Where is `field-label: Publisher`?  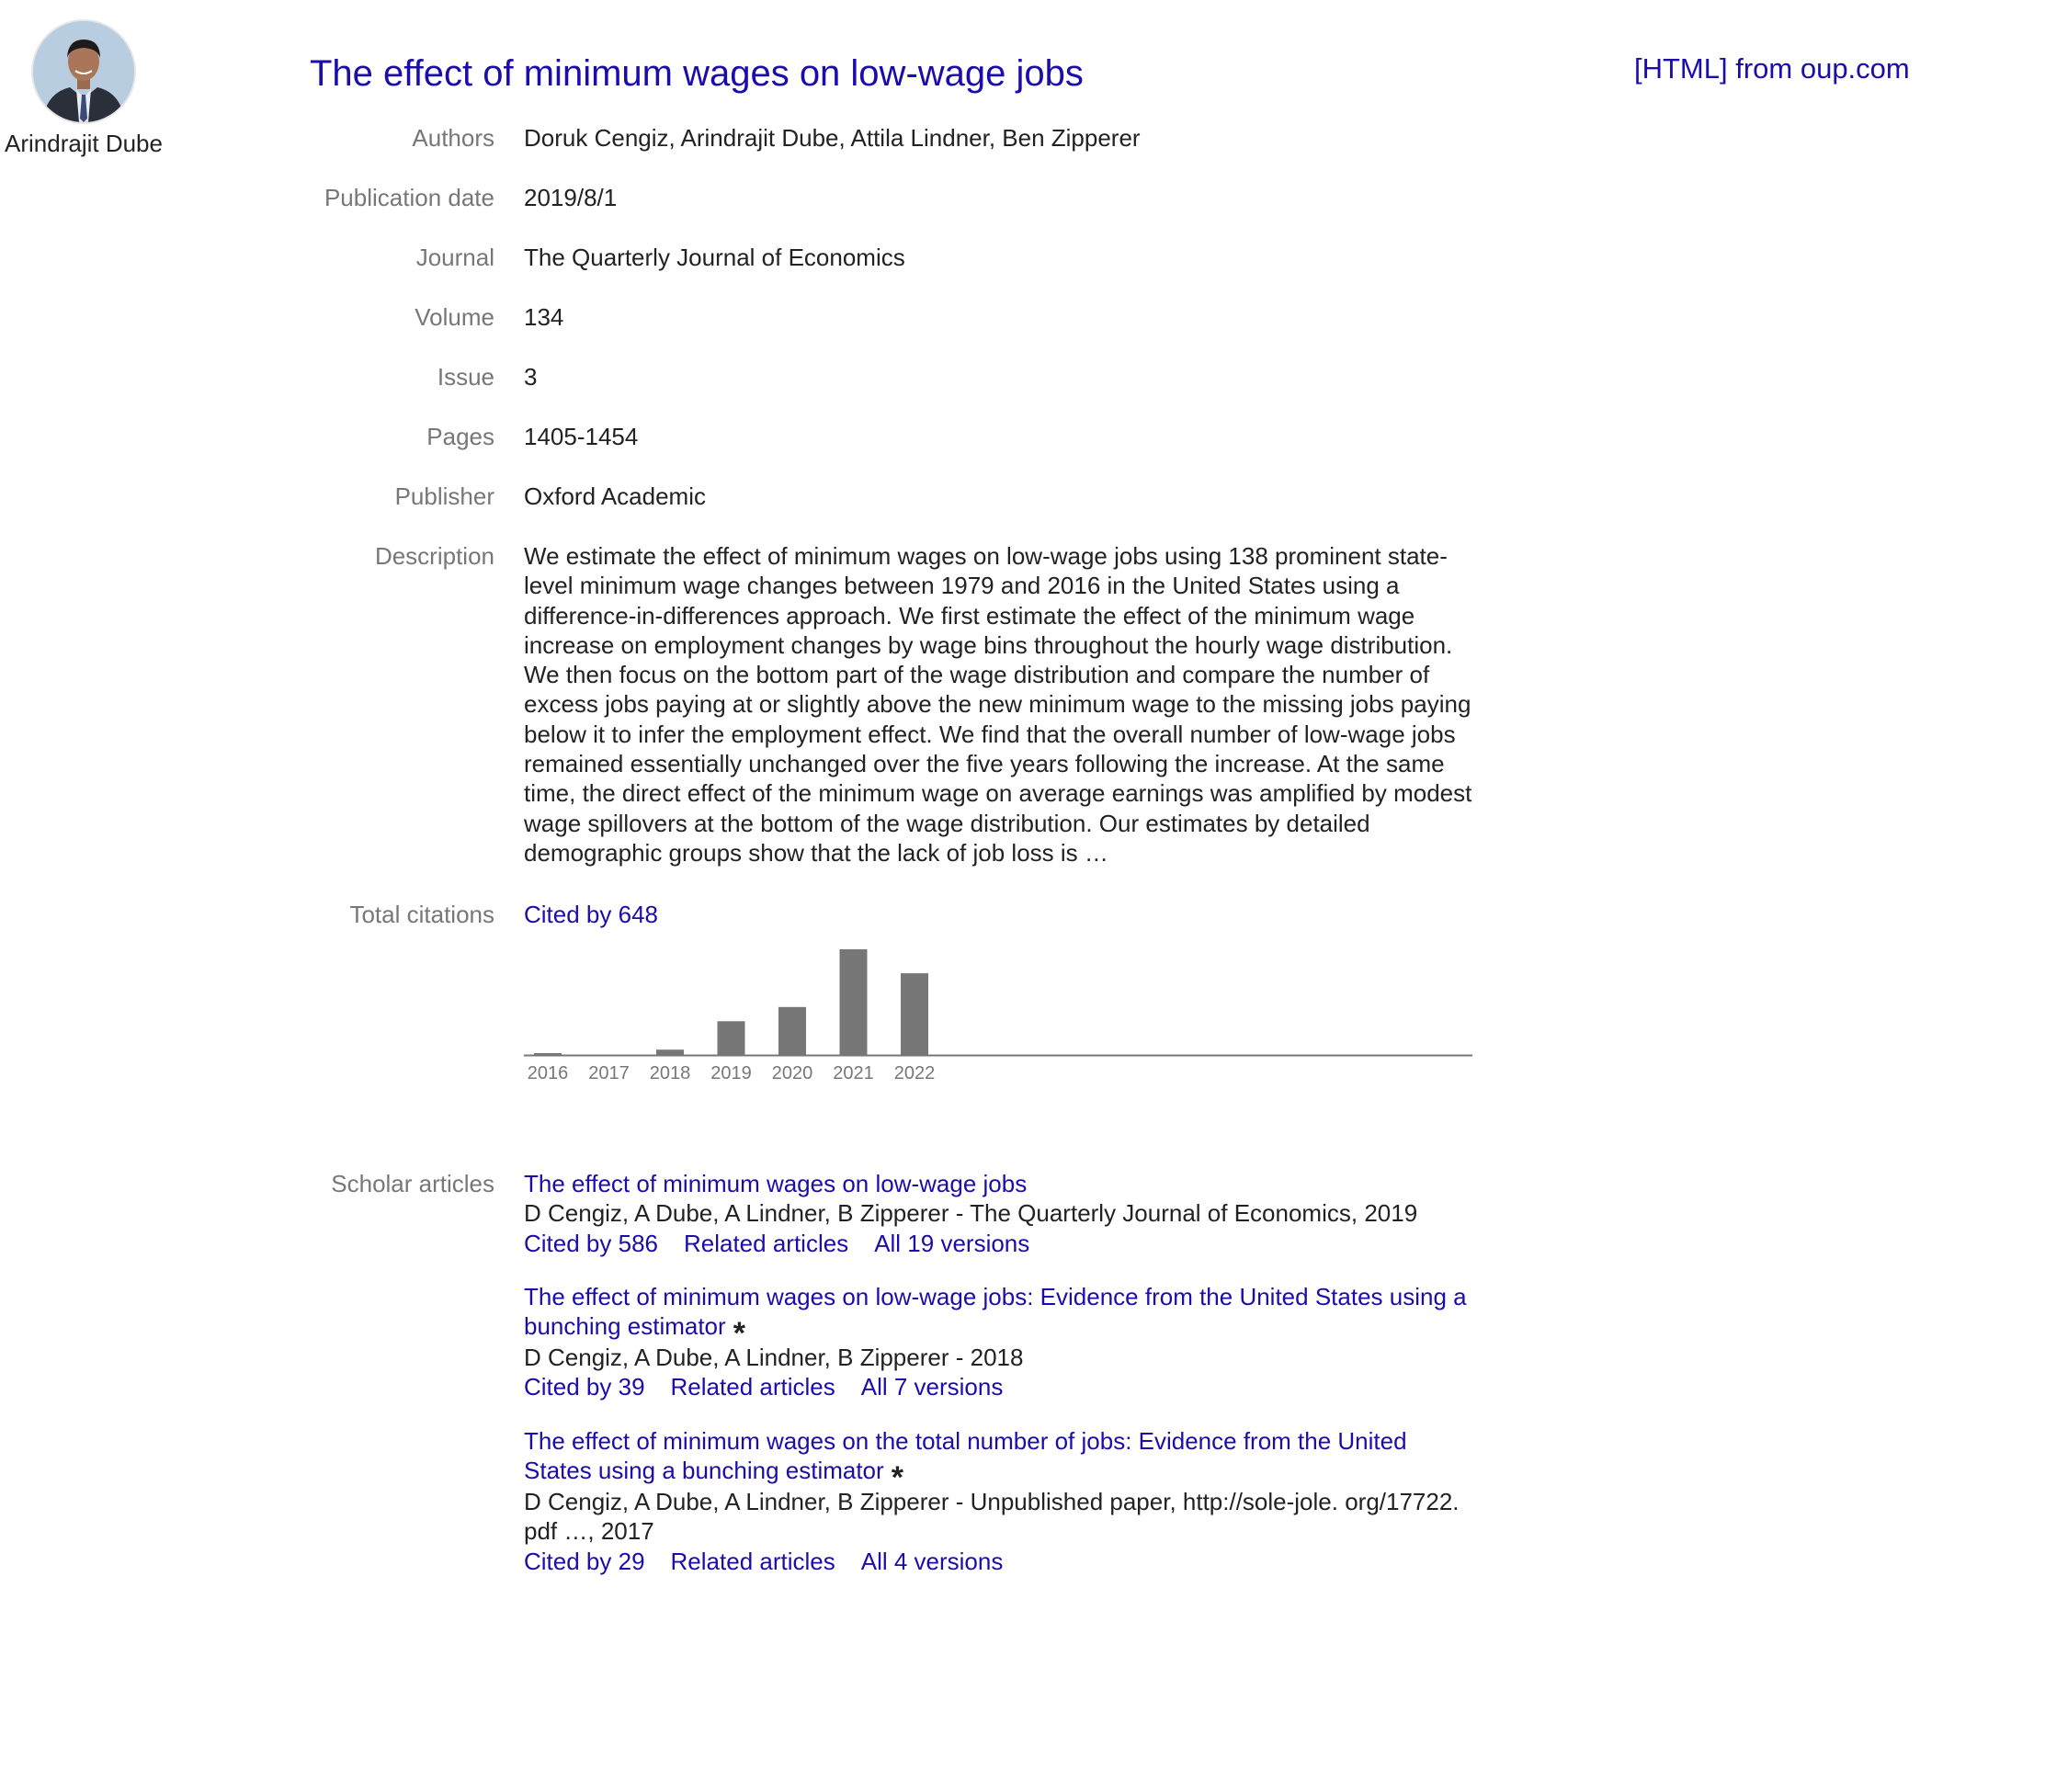
field-label: Publisher is located at coordinates (444, 496).